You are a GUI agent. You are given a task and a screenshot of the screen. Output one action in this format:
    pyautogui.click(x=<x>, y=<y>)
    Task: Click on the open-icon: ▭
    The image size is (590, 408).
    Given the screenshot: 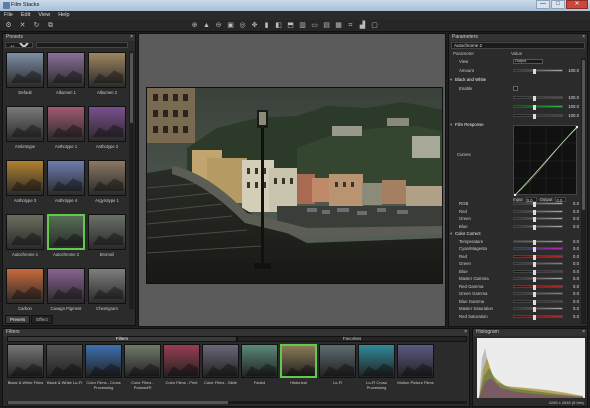 What is the action you would take?
    pyautogui.click(x=314, y=26)
    